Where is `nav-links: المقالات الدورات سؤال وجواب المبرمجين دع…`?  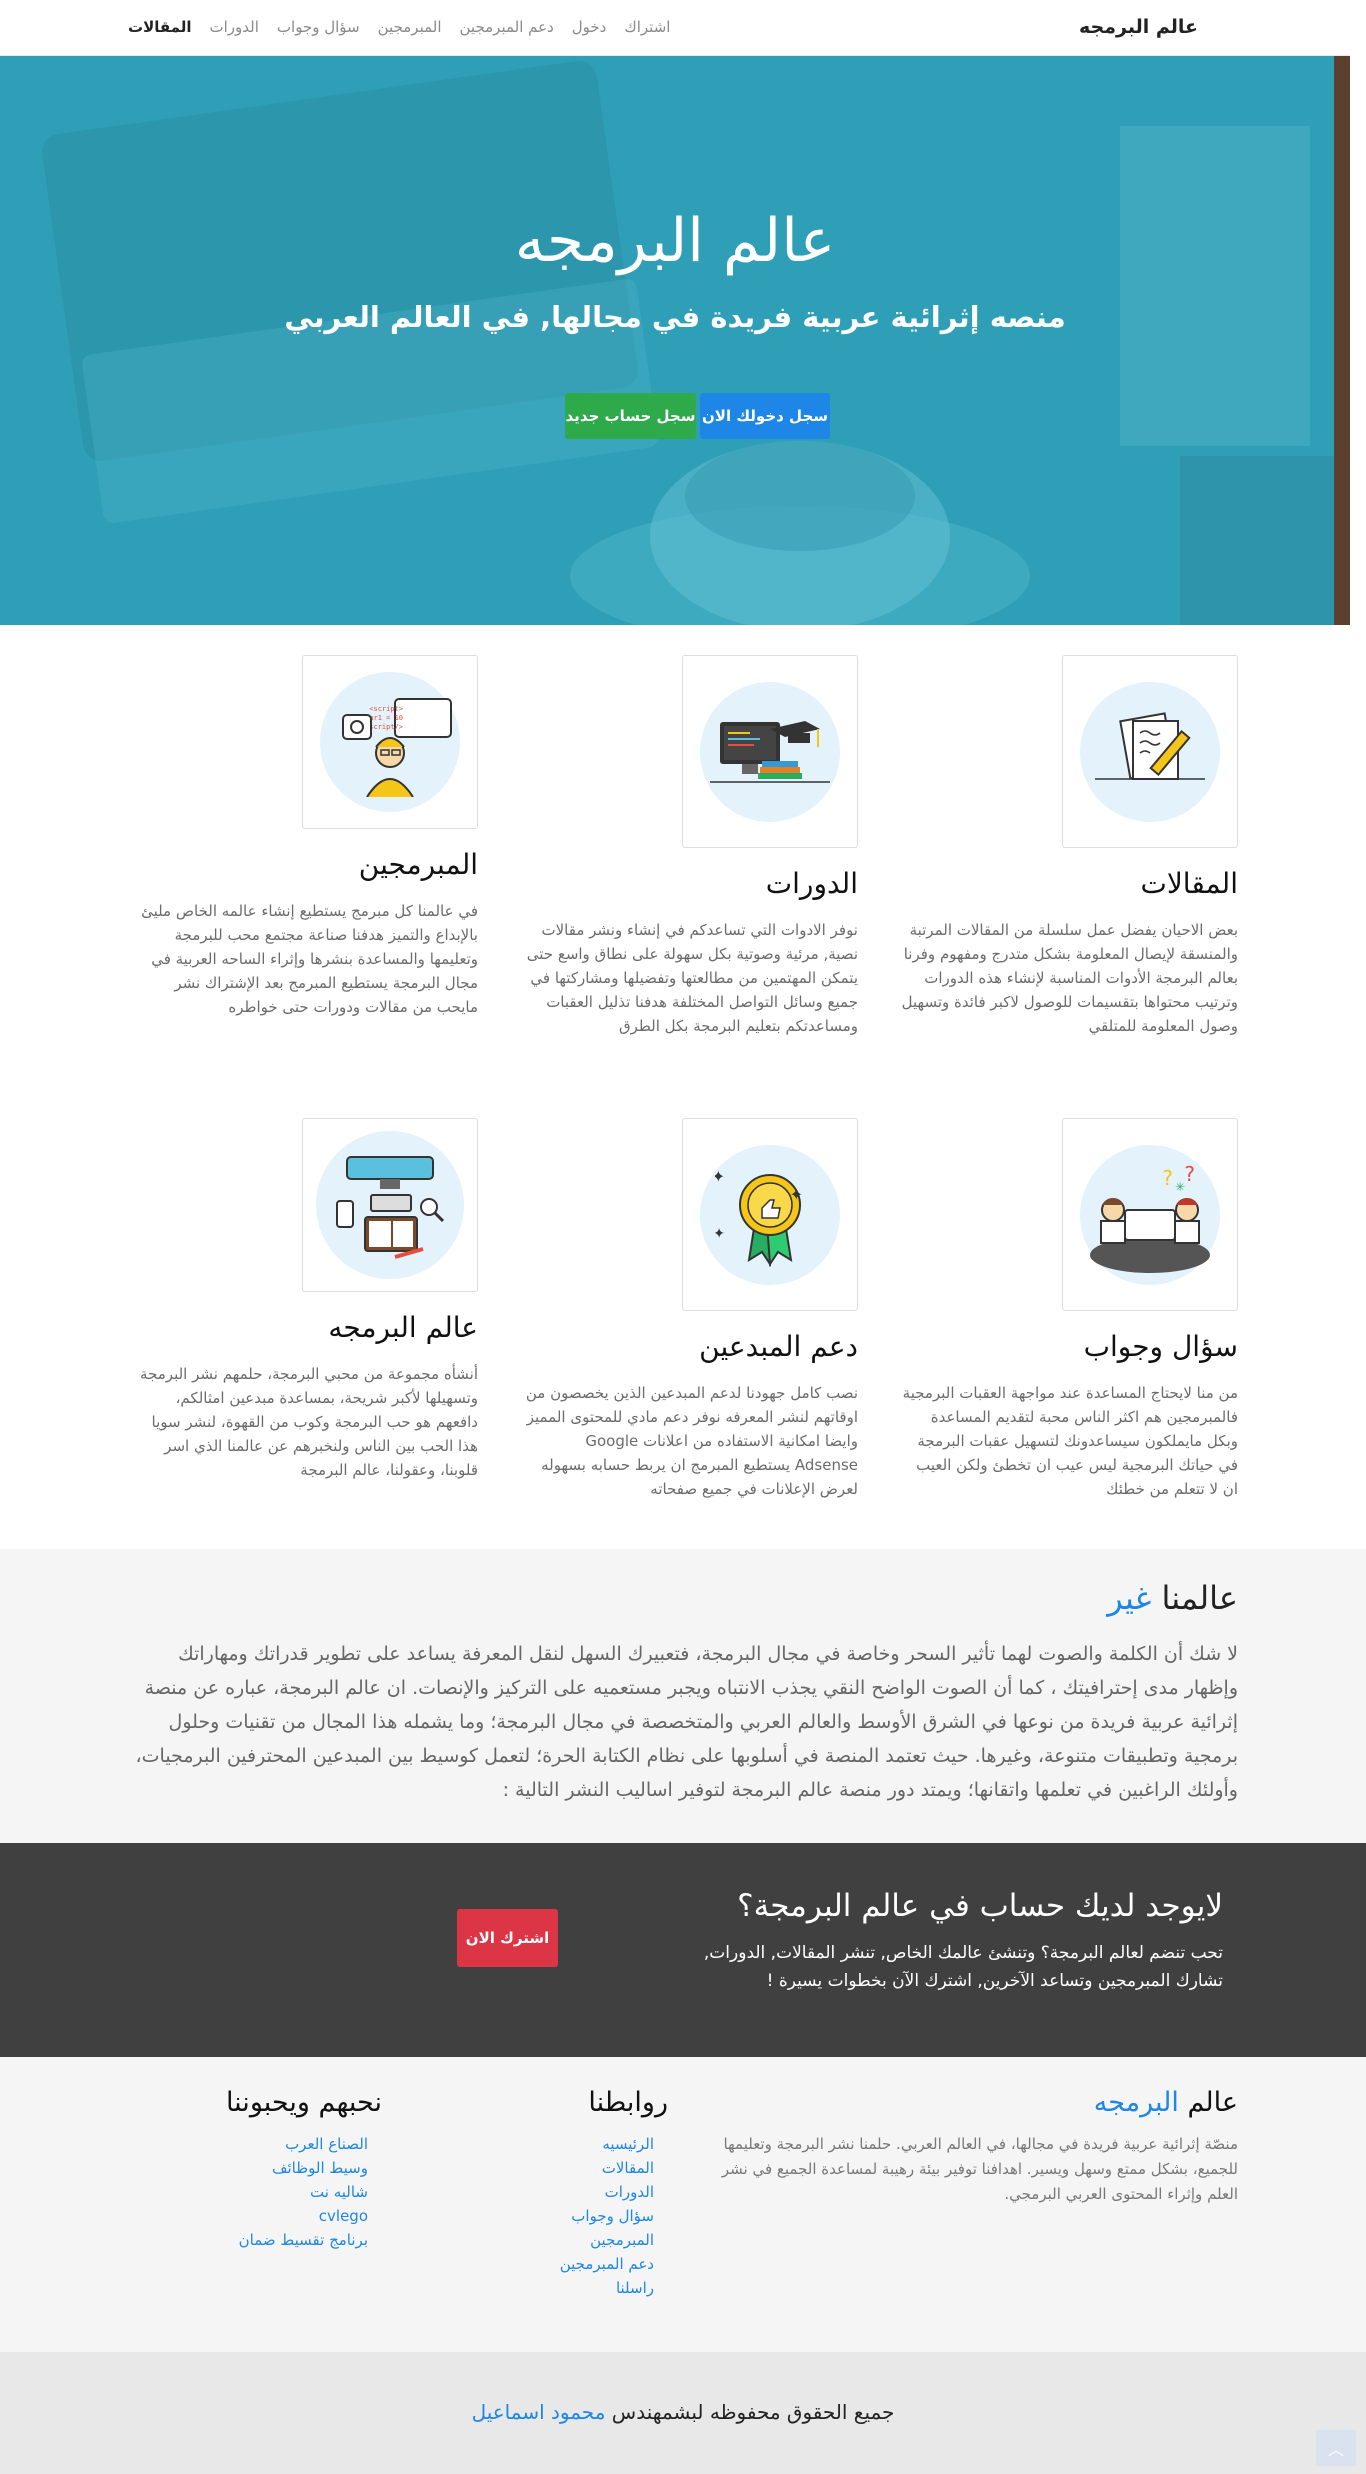
nav-links: المقالات الدورات سؤال وجواب المبرمجين دع… is located at coordinates (399, 27).